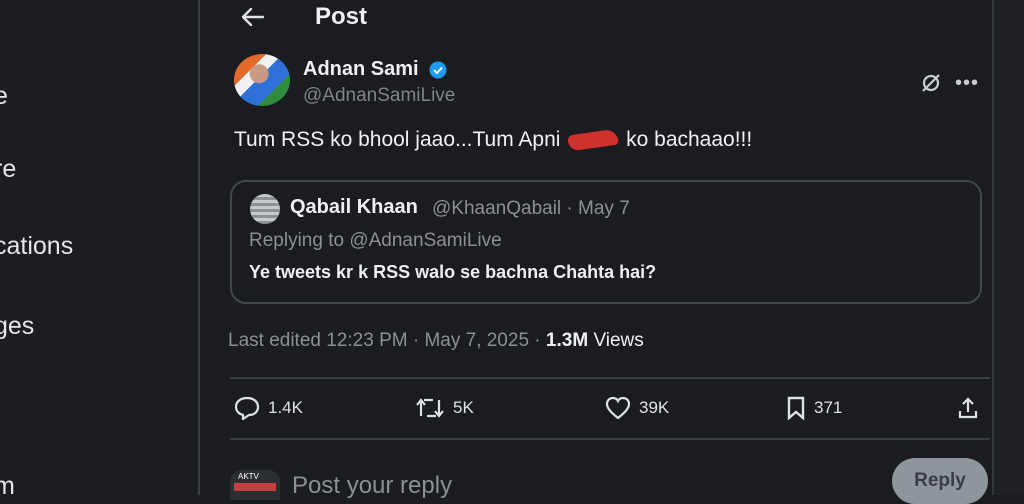 The height and width of the screenshot is (504, 1024). What do you see at coordinates (397, 139) in the screenshot?
I see `post-text-before: Tum RSS ko bhool jaao...Tum Apni` at bounding box center [397, 139].